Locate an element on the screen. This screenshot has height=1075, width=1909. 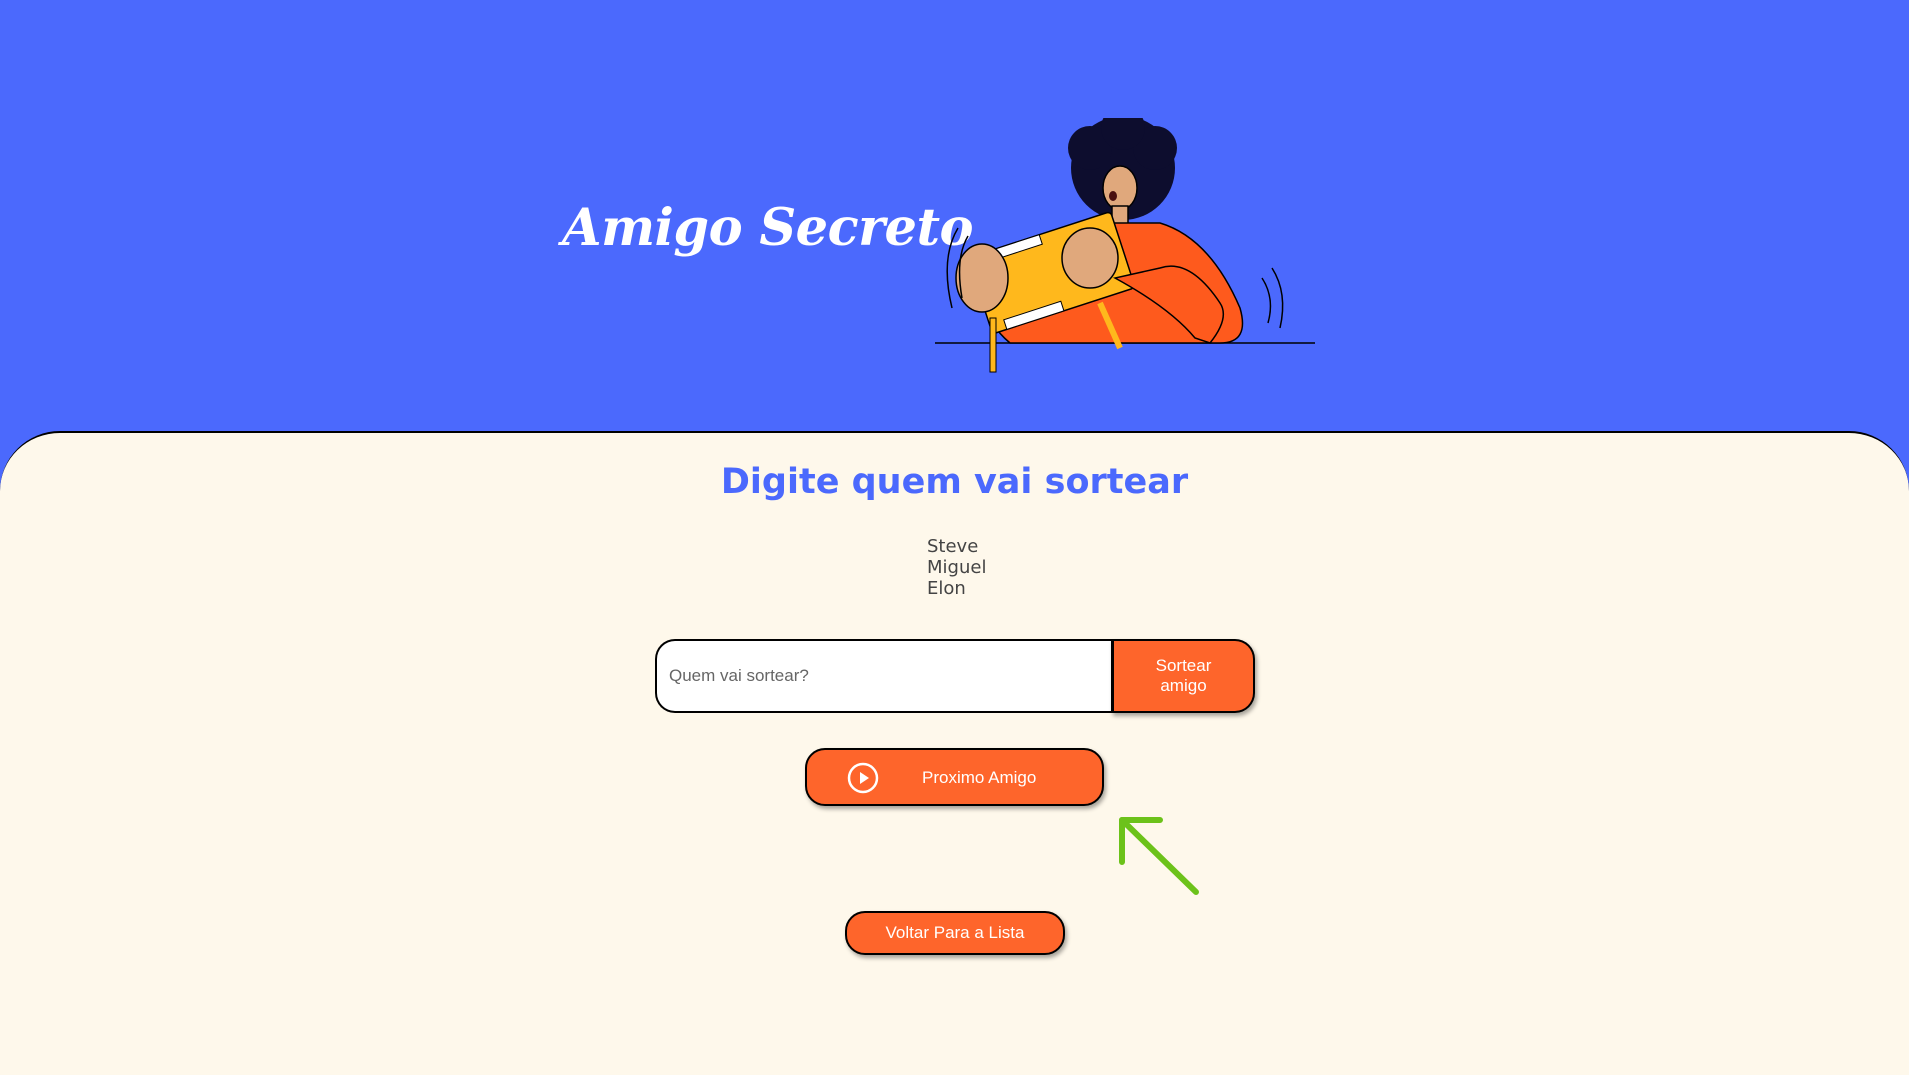
back-to-list-button: Voltar Para a Lista is located at coordinates (955, 933).